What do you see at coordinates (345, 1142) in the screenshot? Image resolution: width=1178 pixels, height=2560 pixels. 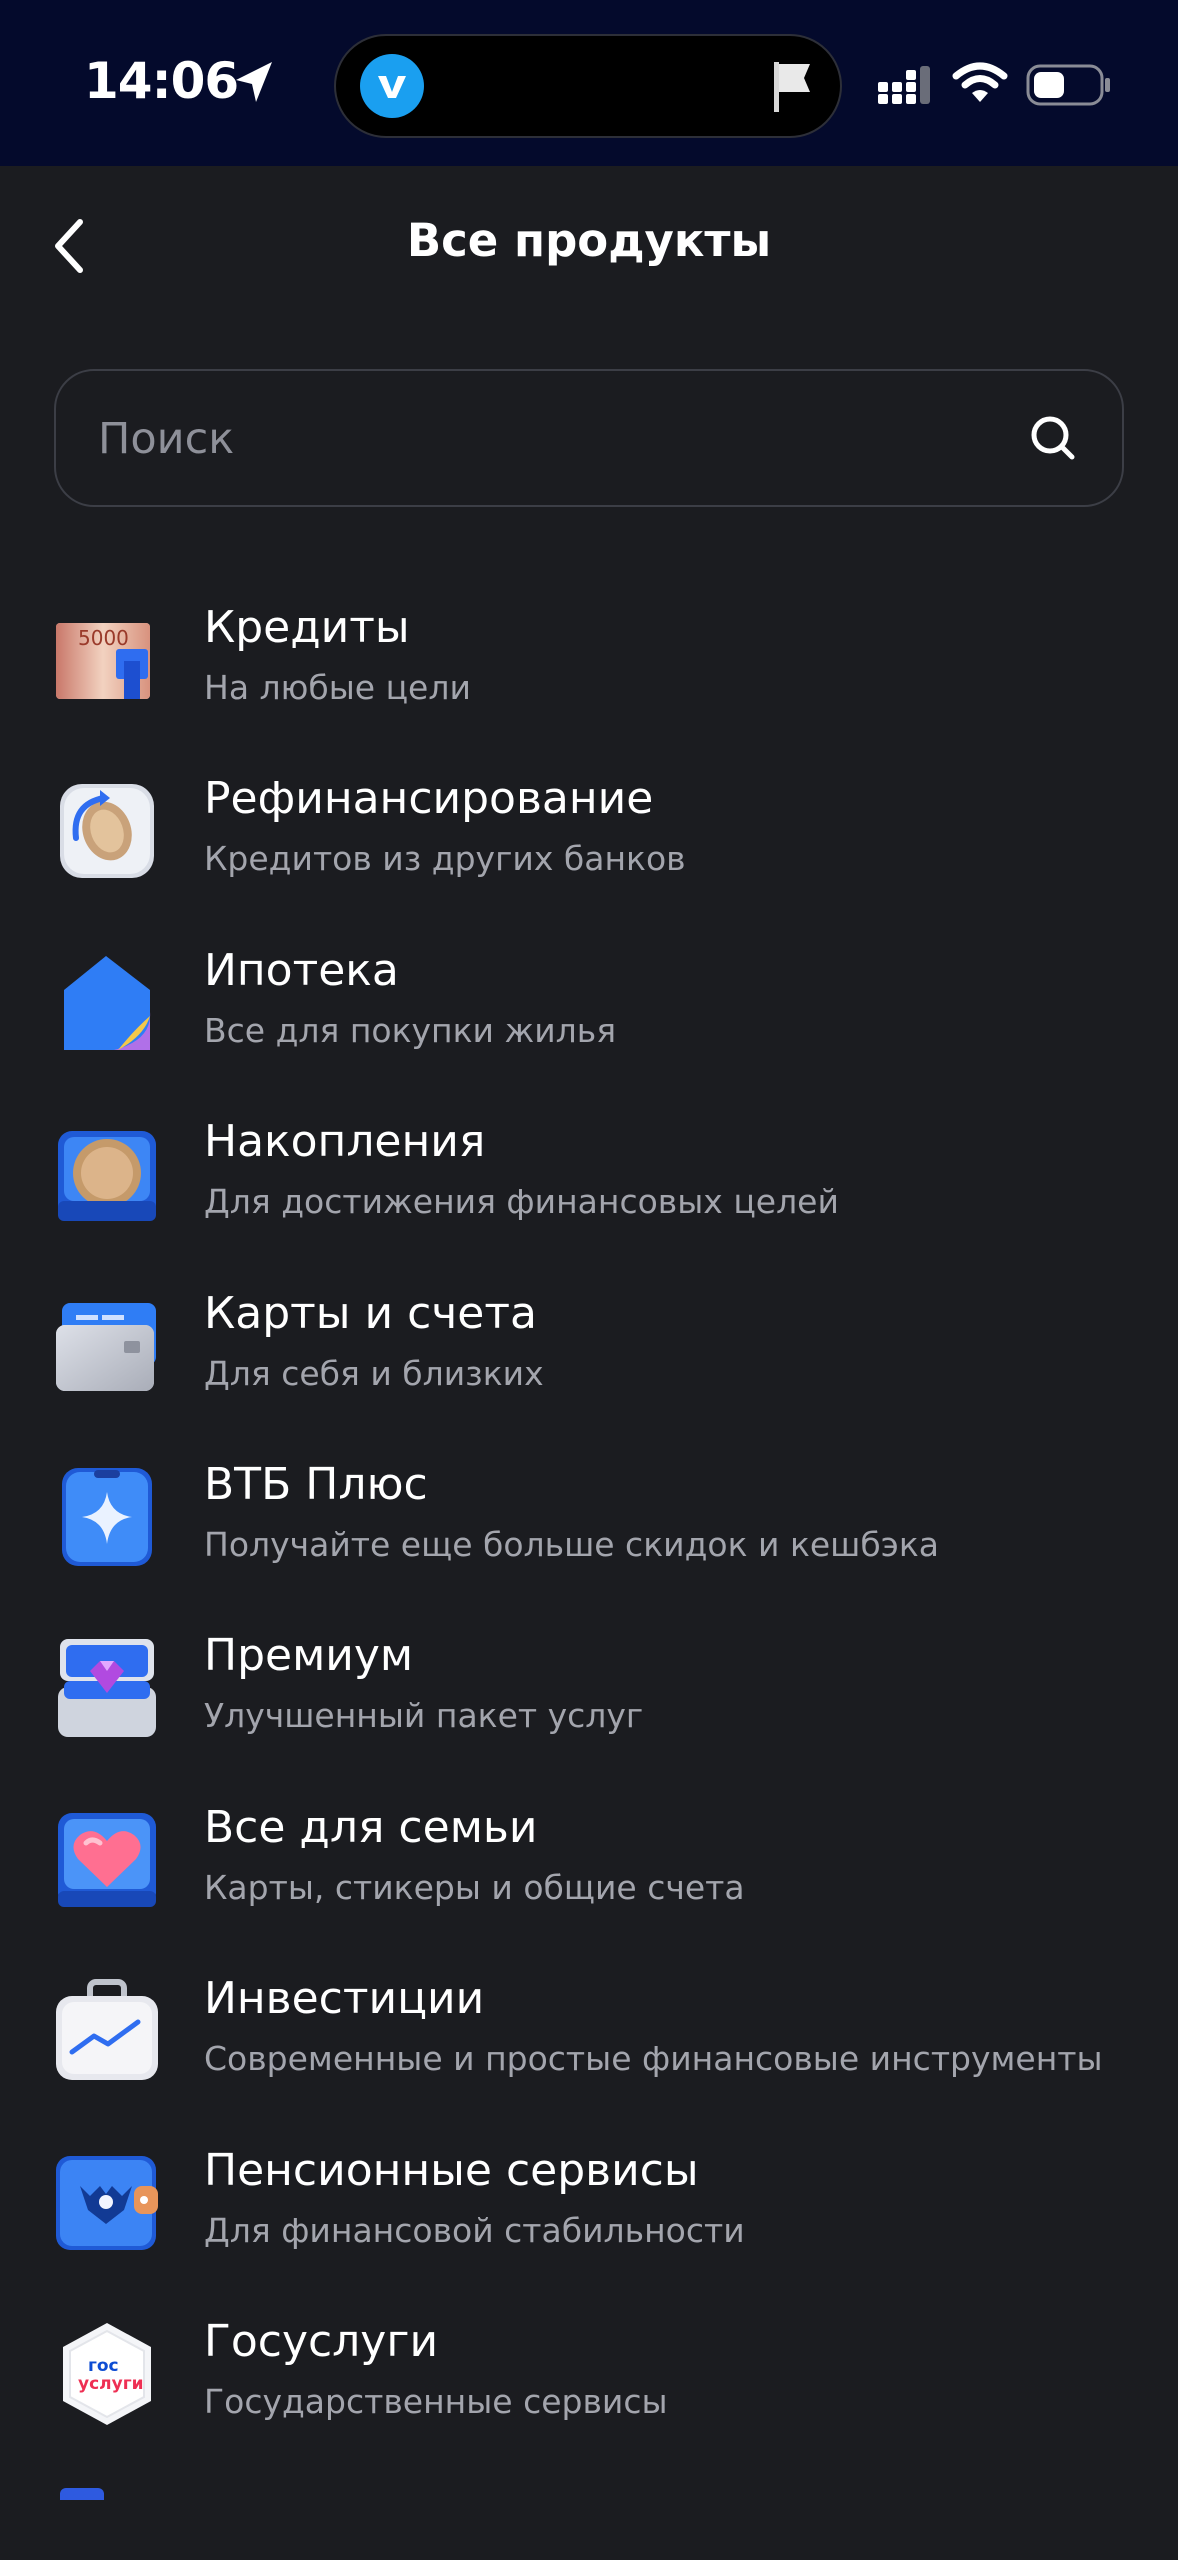 I see `product-title: Накопления` at bounding box center [345, 1142].